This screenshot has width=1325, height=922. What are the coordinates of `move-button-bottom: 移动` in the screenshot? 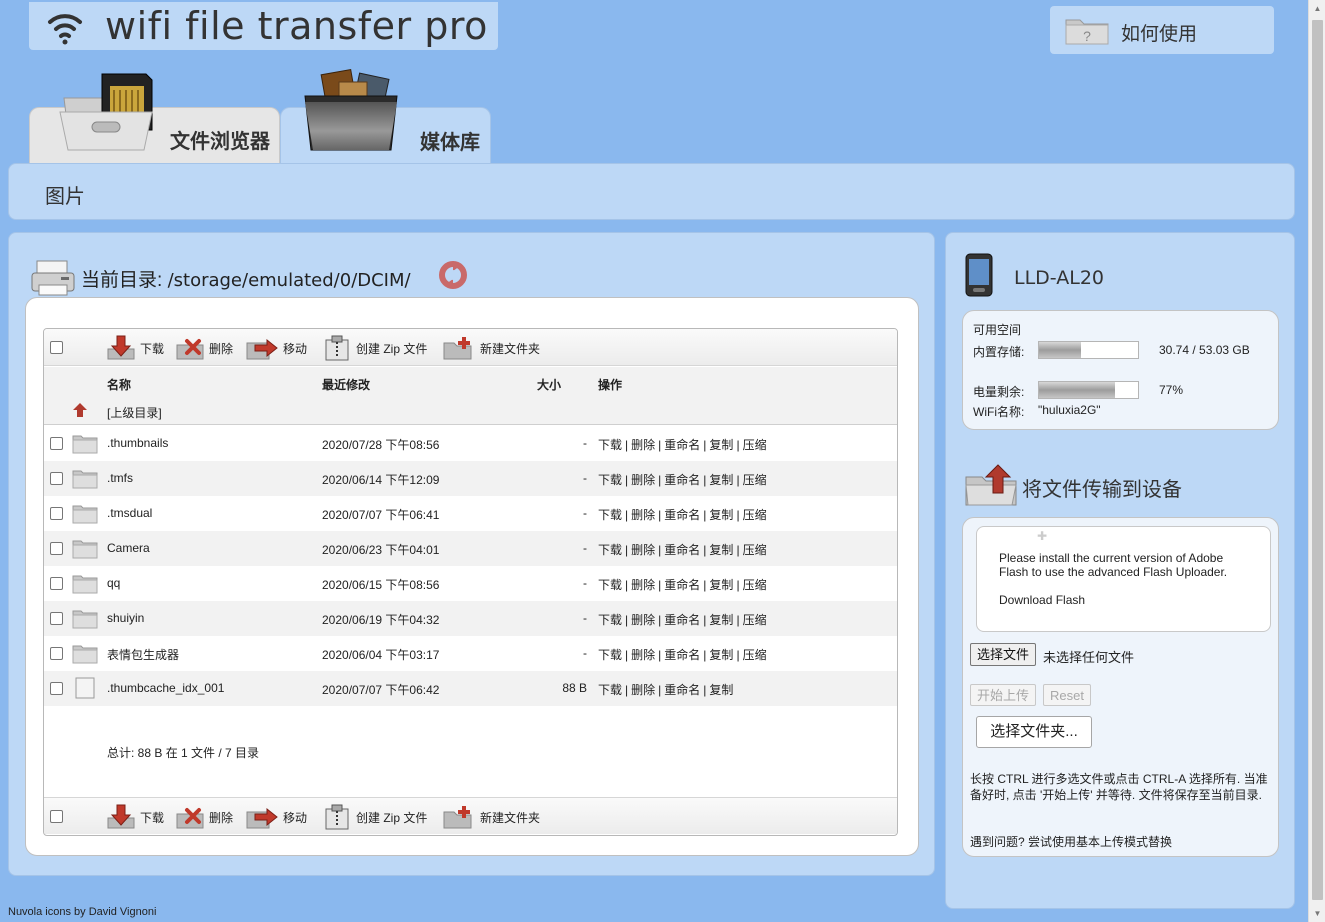 It's located at (276, 817).